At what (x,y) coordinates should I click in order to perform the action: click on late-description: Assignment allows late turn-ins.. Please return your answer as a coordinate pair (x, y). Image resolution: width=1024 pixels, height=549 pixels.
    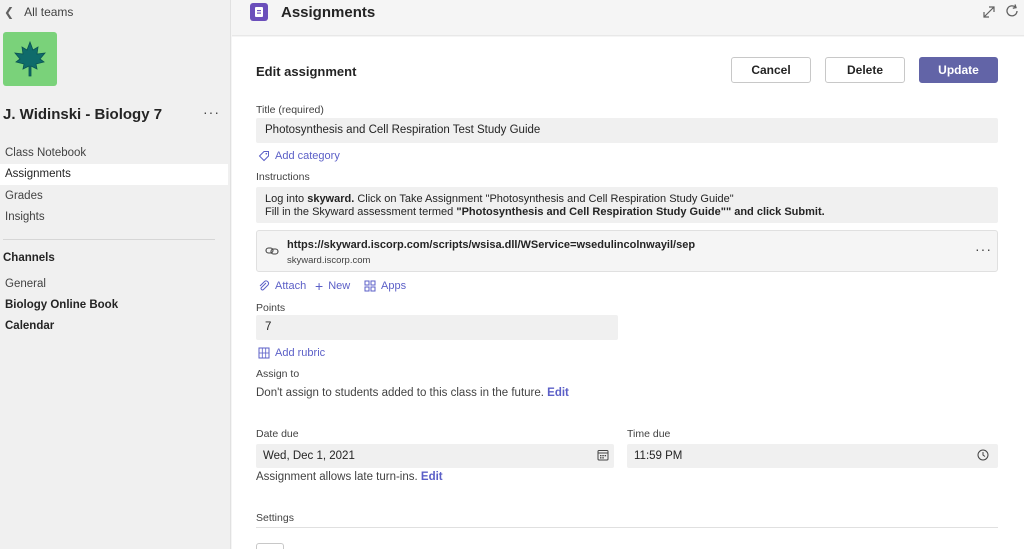
    Looking at the image, I should click on (337, 477).